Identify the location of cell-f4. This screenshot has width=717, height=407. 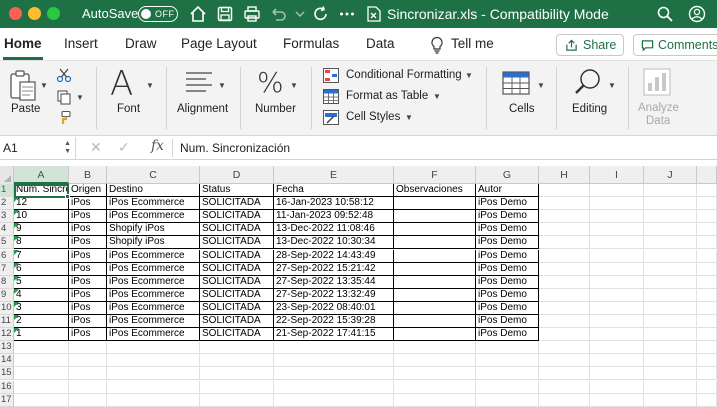
(435, 230).